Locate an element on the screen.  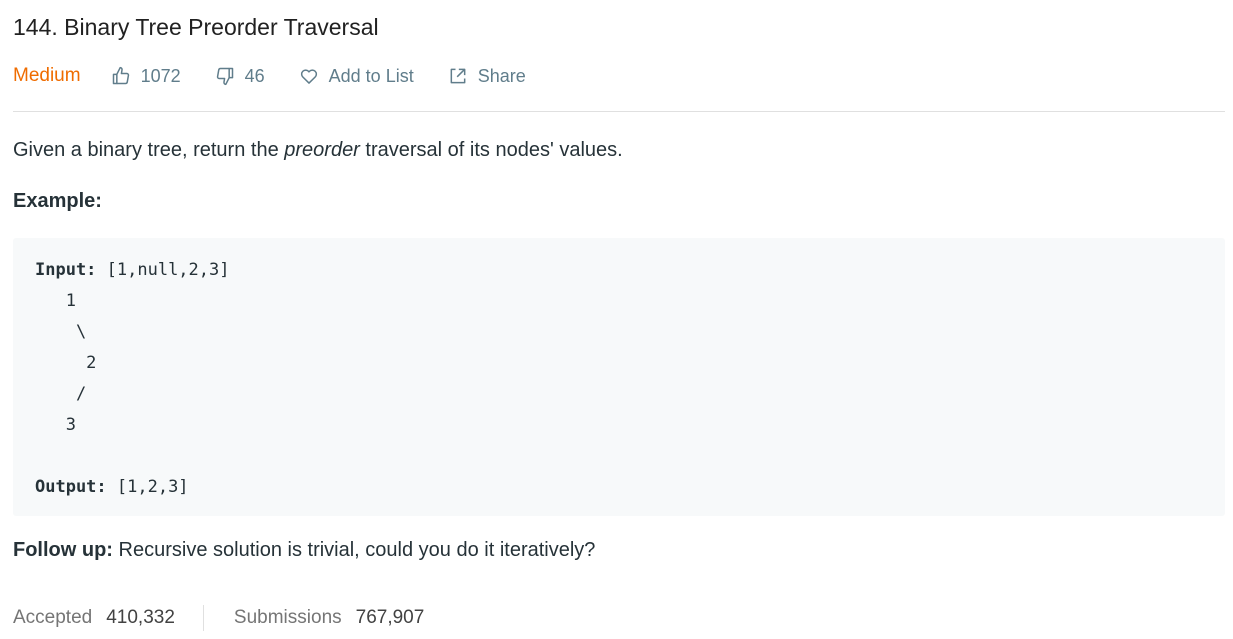
thumbs-down-icon is located at coordinates (225, 76).